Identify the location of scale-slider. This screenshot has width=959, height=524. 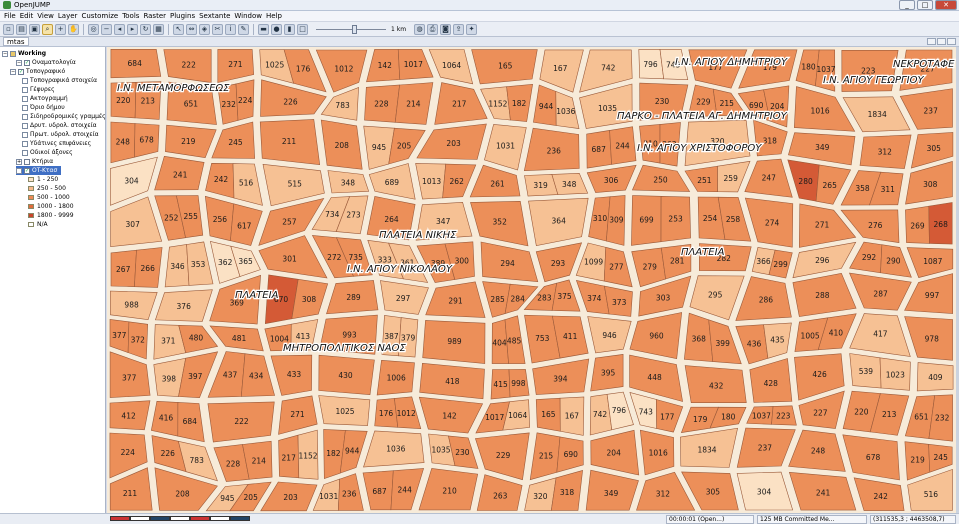
(351, 29).